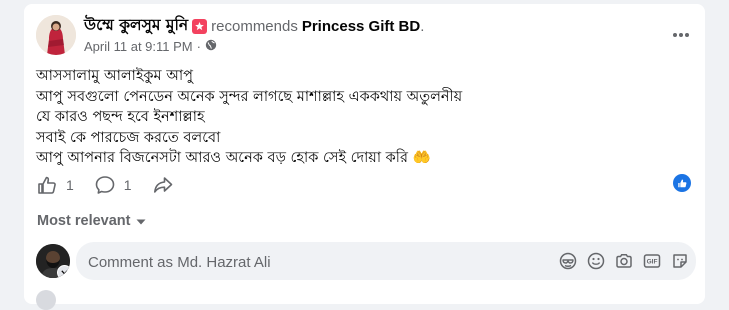 This screenshot has width=729, height=310. I want to click on page-name-period: ., so click(422, 26).